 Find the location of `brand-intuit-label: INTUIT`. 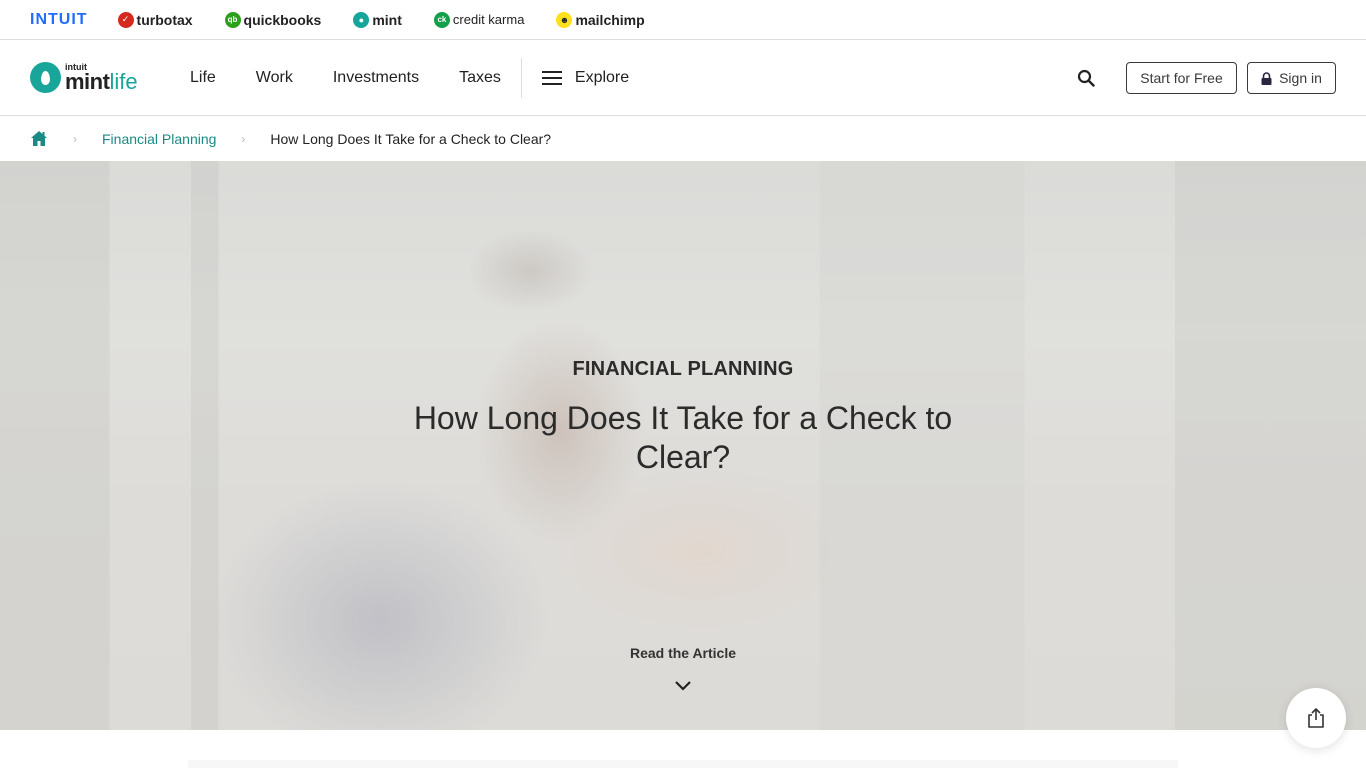

brand-intuit-label: INTUIT is located at coordinates (59, 19).